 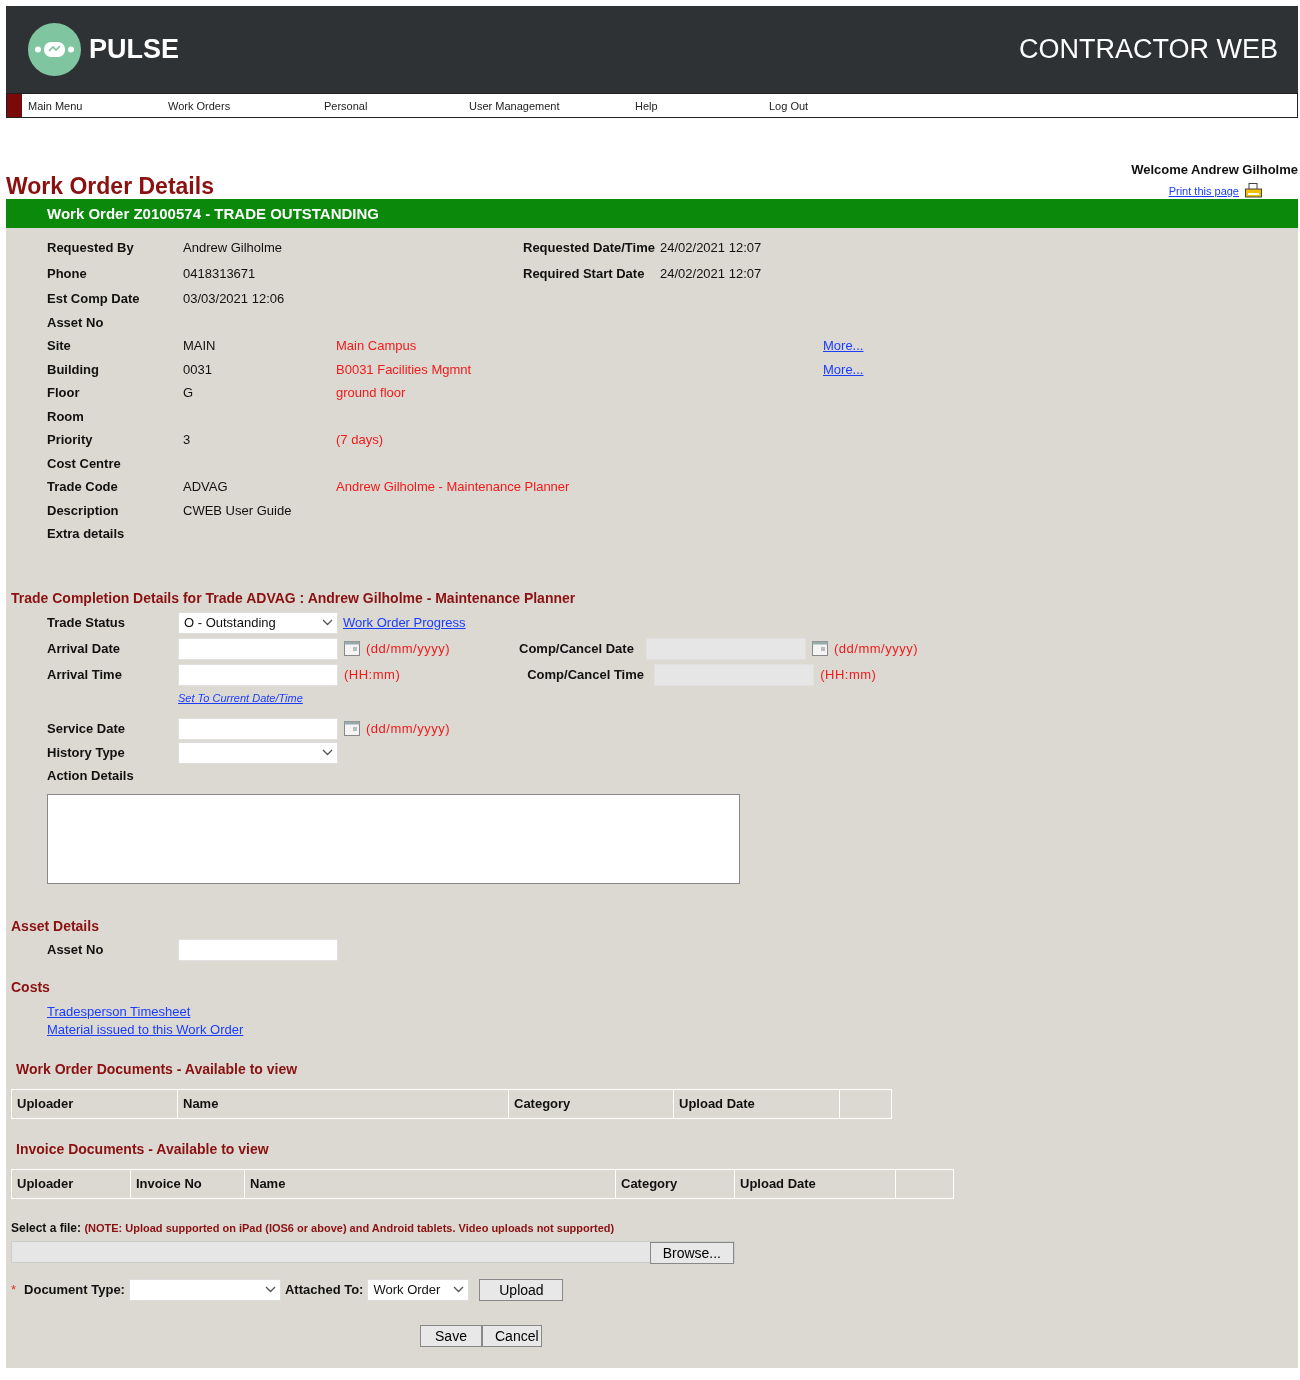 What do you see at coordinates (84, 648) in the screenshot?
I see `field-label: Arrival Date` at bounding box center [84, 648].